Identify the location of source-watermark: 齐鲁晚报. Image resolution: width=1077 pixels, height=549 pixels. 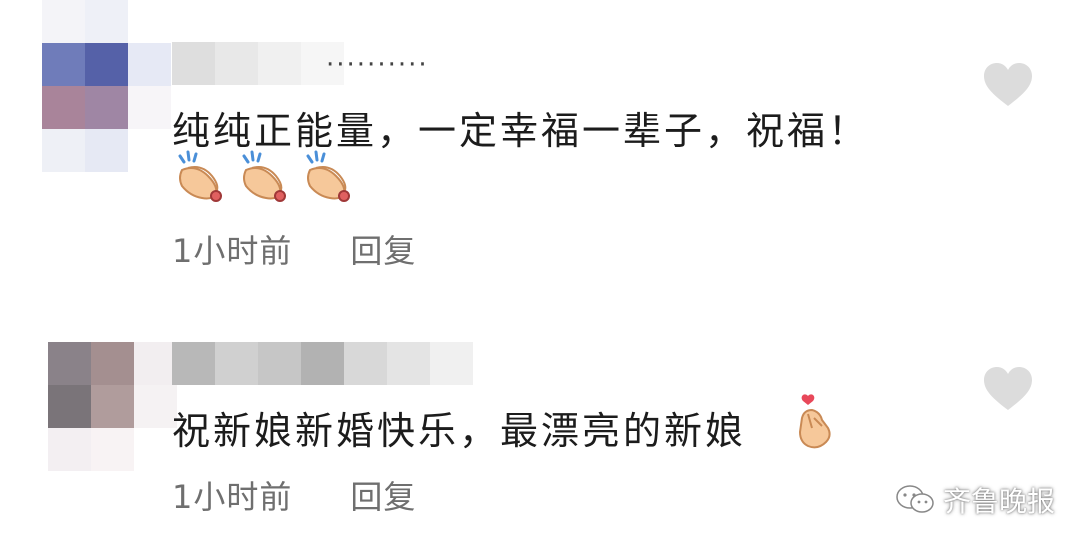
(975, 500).